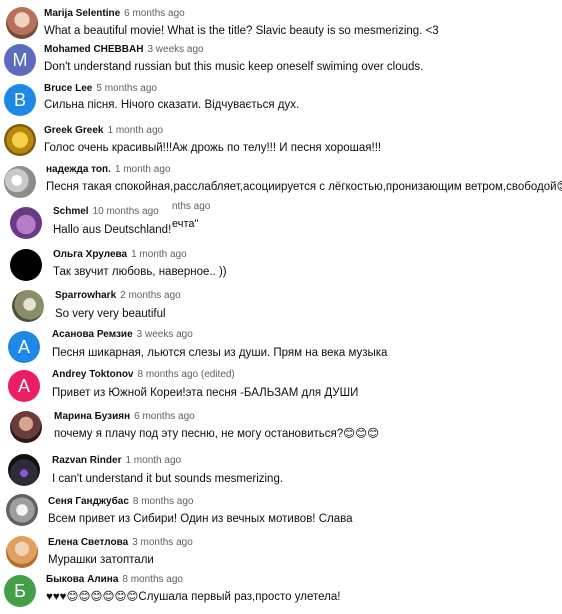 Image resolution: width=562 pixels, height=614 pixels. What do you see at coordinates (112, 230) in the screenshot?
I see `comment-text: Hallo aus Deutschland!` at bounding box center [112, 230].